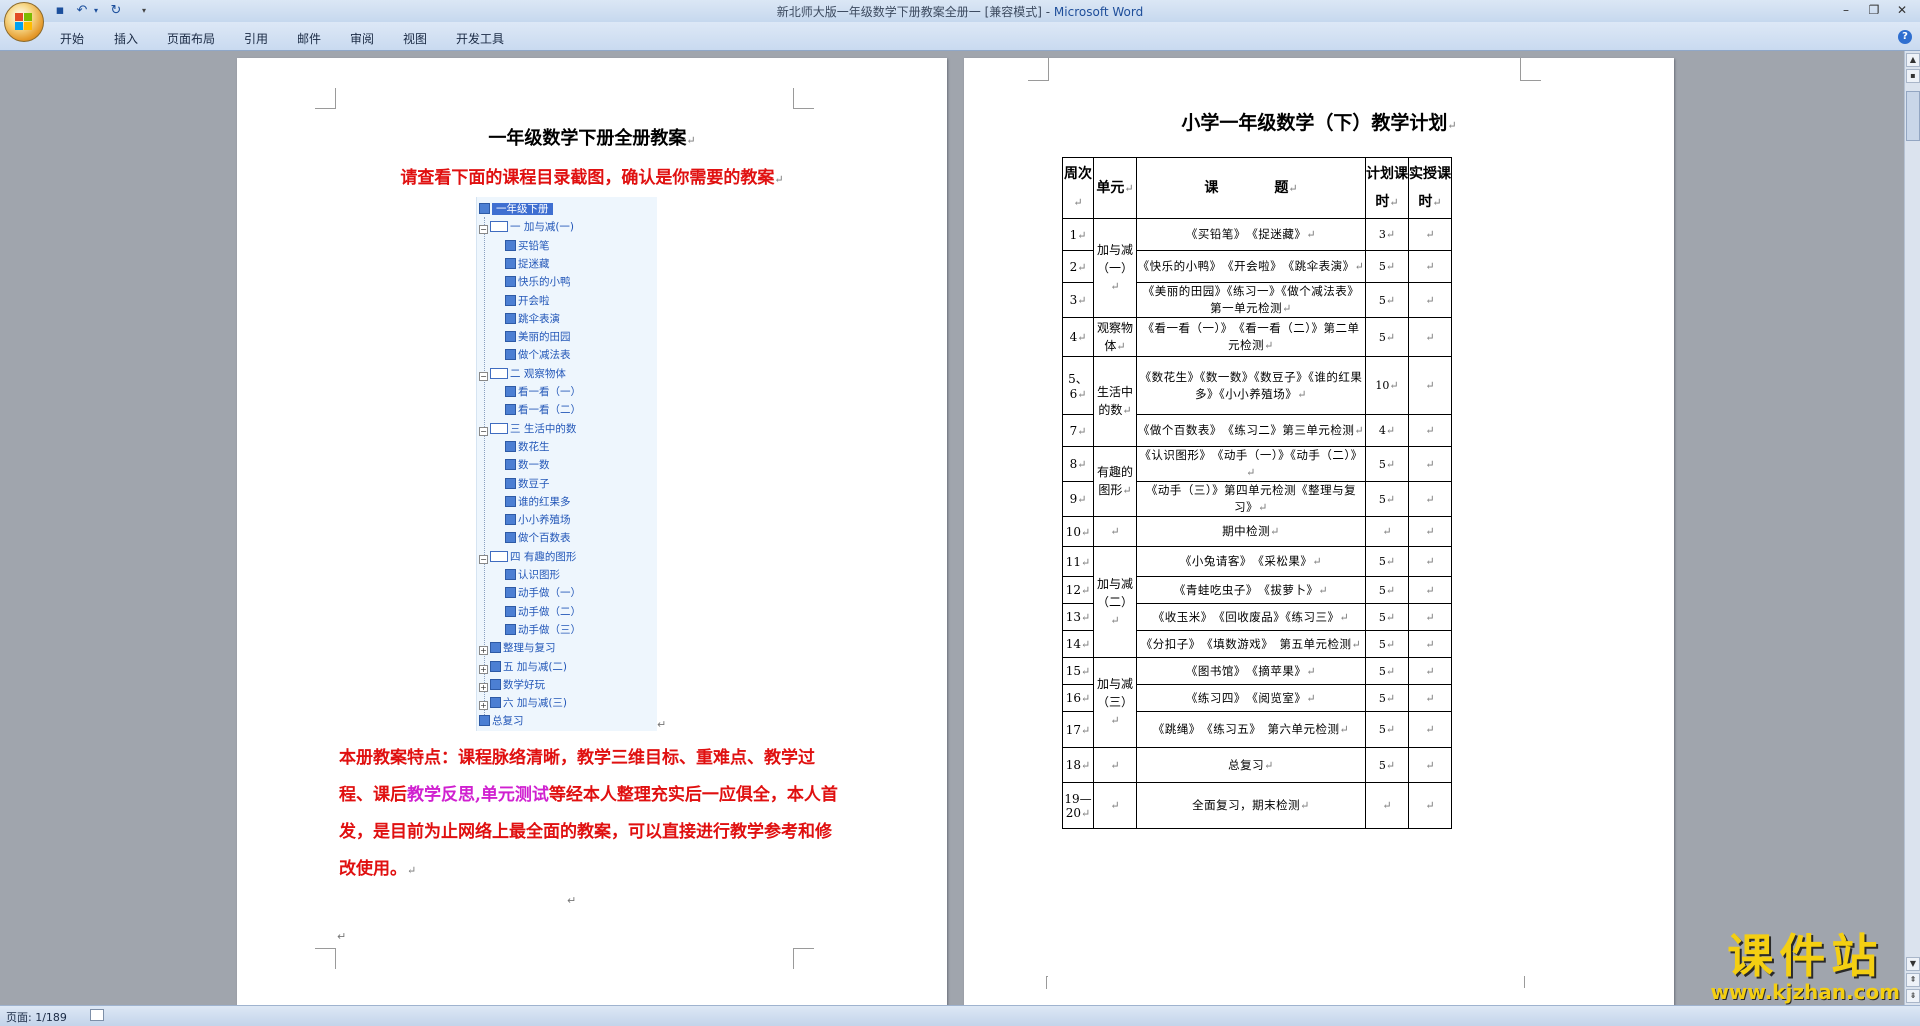 This screenshot has width=1920, height=1026. What do you see at coordinates (523, 667) in the screenshot?
I see `tree-node: + 五 加与减(二)` at bounding box center [523, 667].